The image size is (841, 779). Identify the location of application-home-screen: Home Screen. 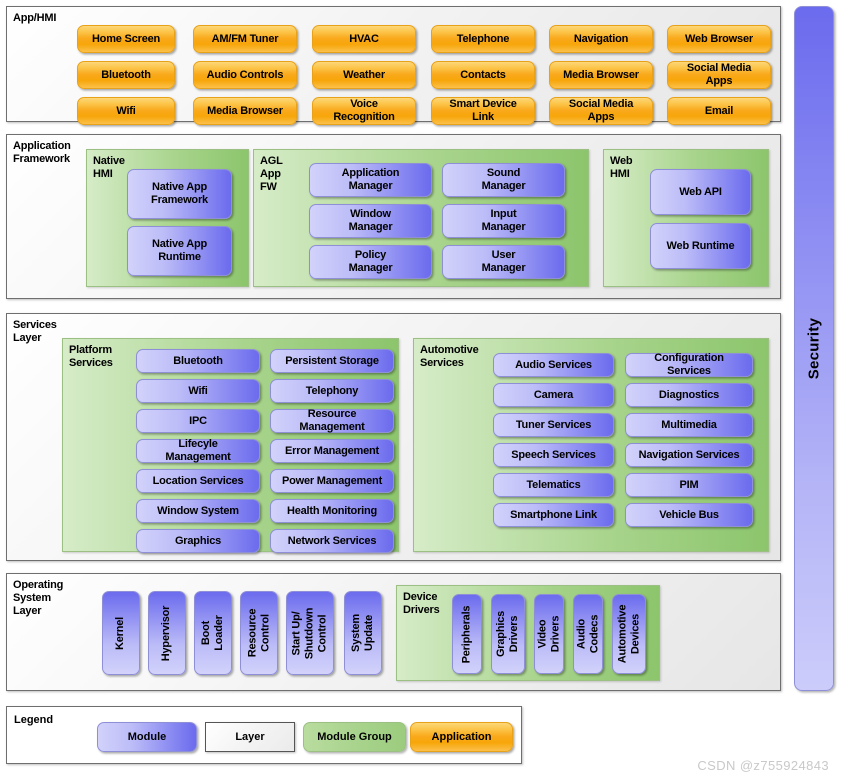
(126, 39).